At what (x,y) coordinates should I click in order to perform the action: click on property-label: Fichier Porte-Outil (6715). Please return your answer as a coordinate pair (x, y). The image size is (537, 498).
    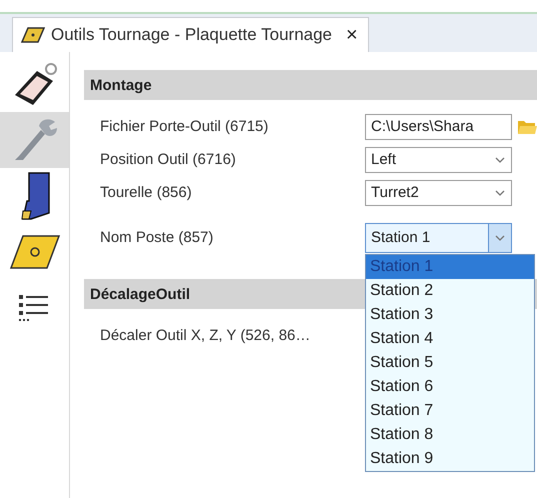
    Looking at the image, I should click on (184, 126).